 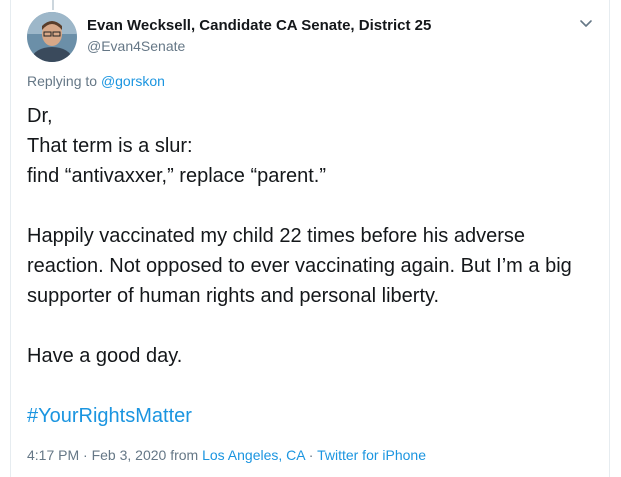 I want to click on tweet-line: Dr,, so click(x=40, y=116).